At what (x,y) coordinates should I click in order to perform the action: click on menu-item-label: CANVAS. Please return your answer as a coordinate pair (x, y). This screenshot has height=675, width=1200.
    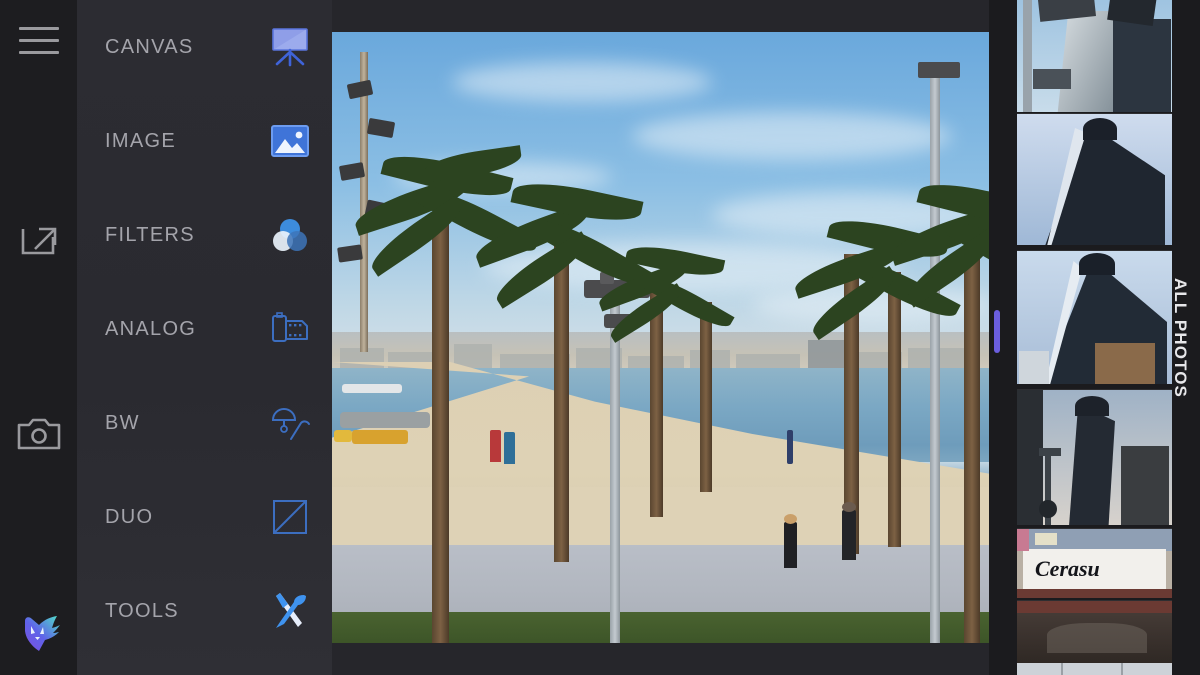
    Looking at the image, I should click on (149, 46).